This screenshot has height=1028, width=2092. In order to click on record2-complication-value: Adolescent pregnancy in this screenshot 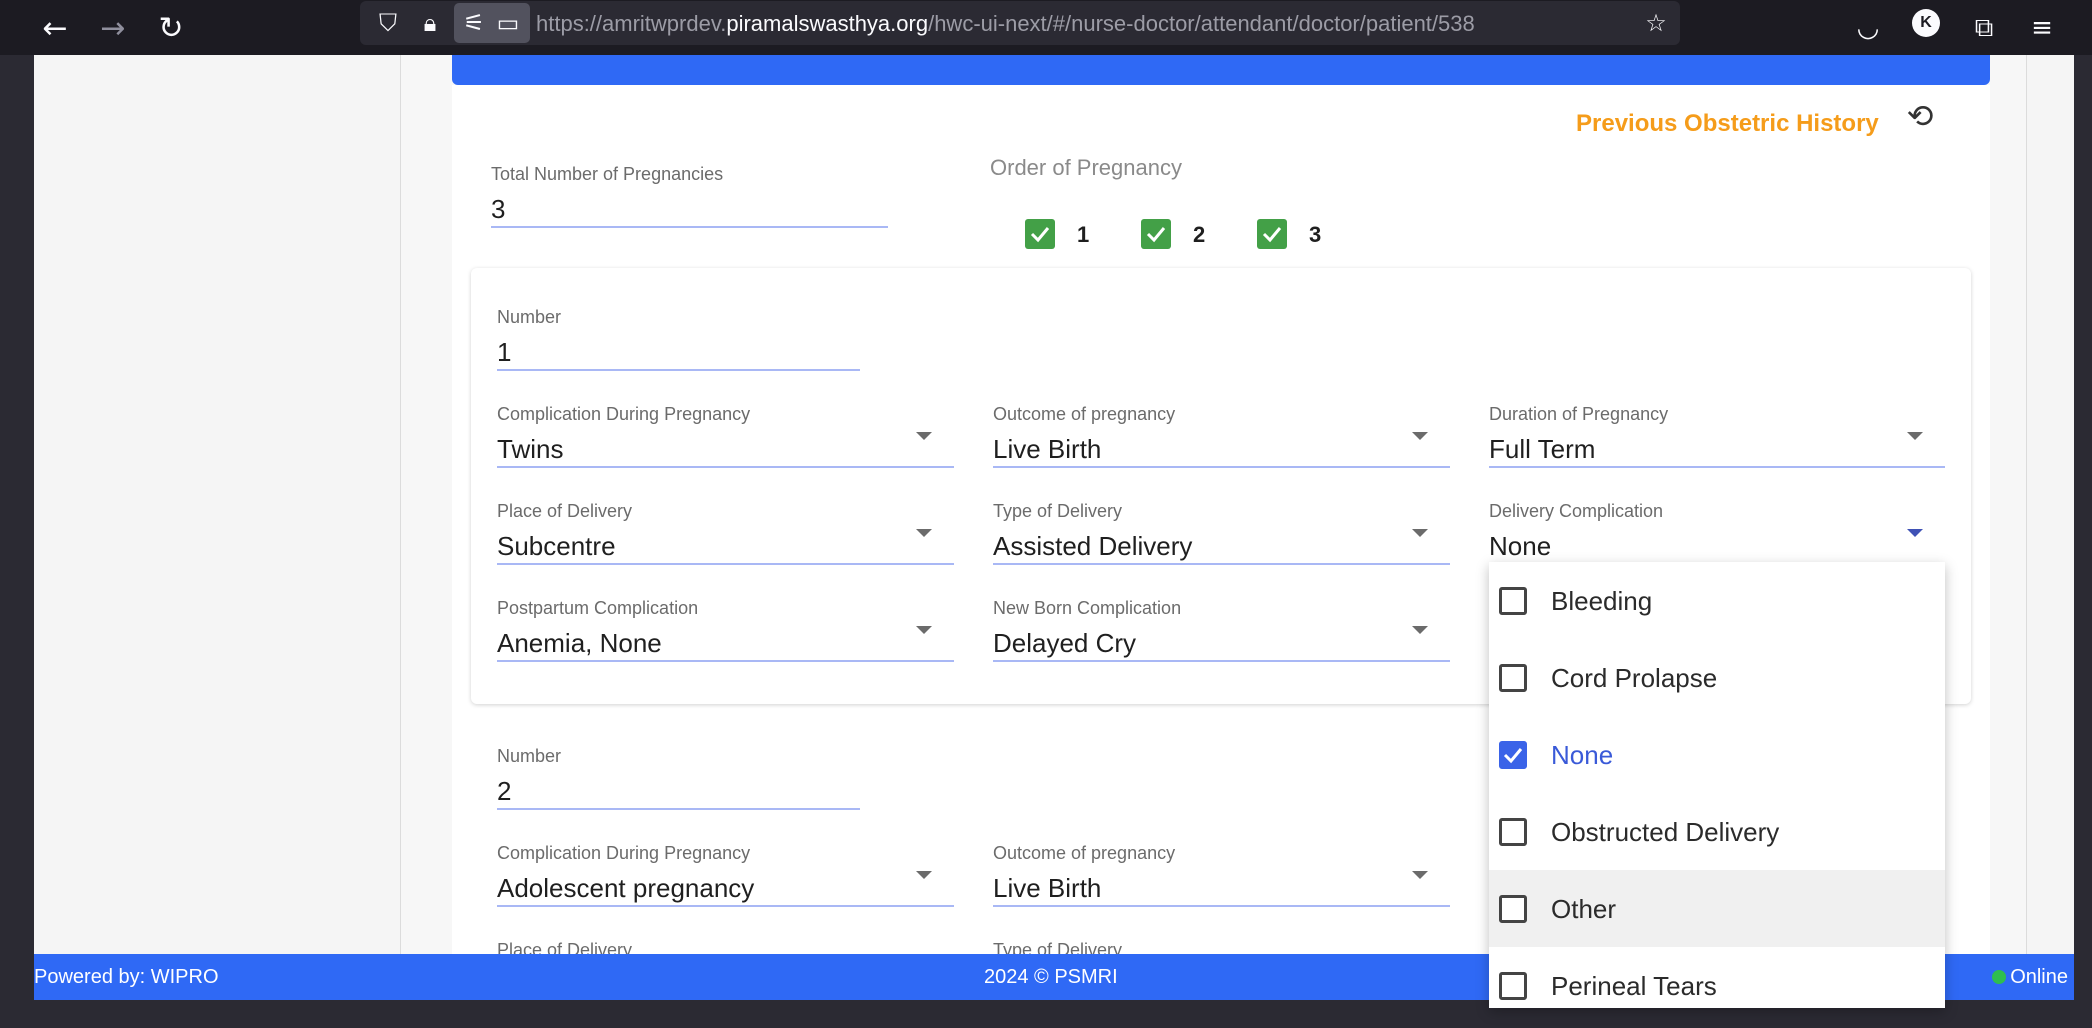, I will do `click(625, 888)`.